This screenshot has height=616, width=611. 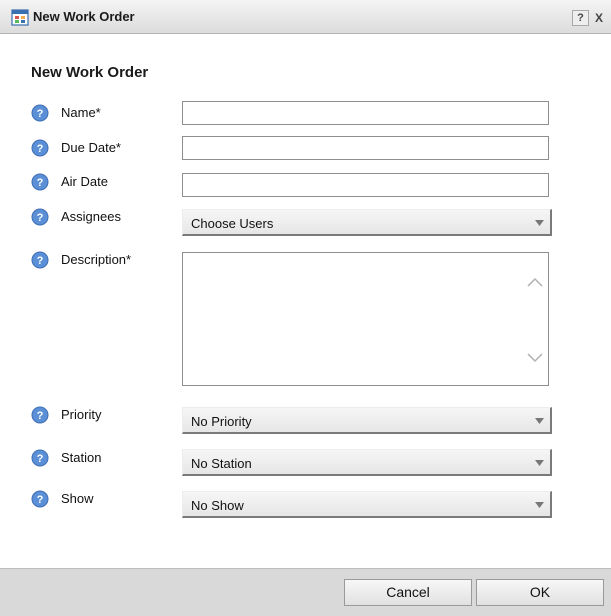 What do you see at coordinates (535, 282) in the screenshot?
I see `scroll-up-icon` at bounding box center [535, 282].